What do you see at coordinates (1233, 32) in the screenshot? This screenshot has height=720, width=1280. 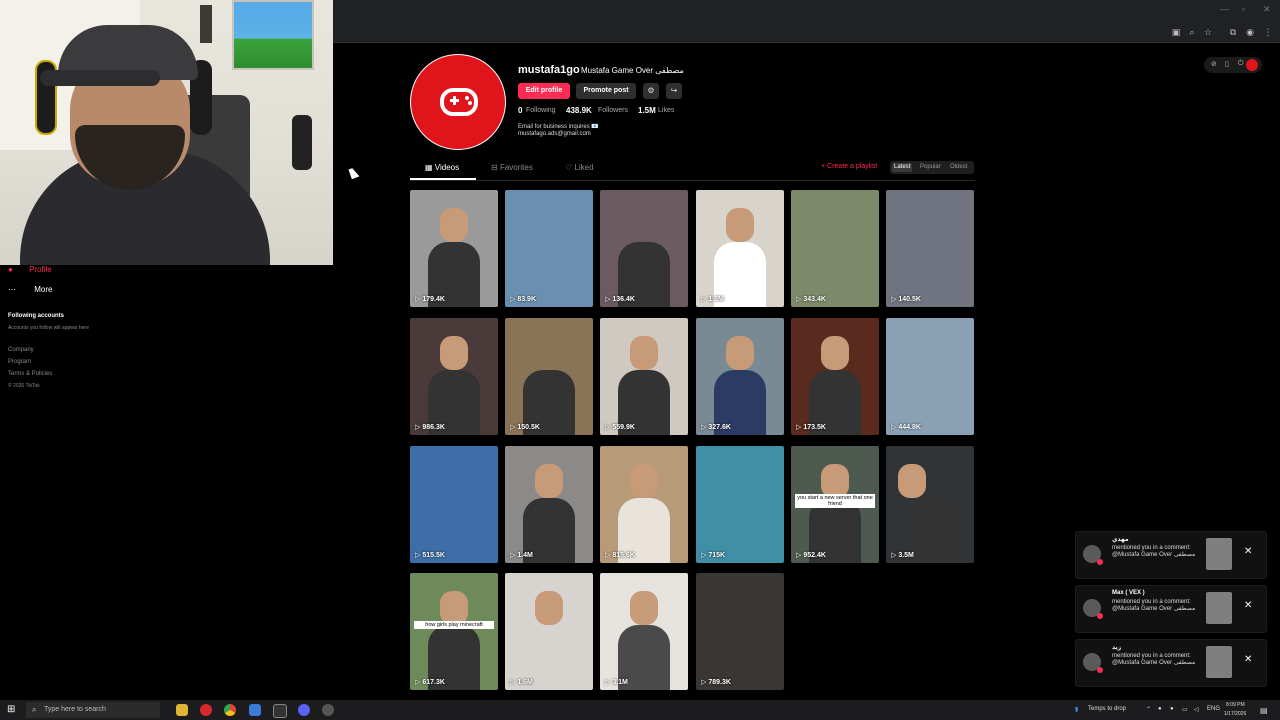 I see `extensions-icon: ⧉` at bounding box center [1233, 32].